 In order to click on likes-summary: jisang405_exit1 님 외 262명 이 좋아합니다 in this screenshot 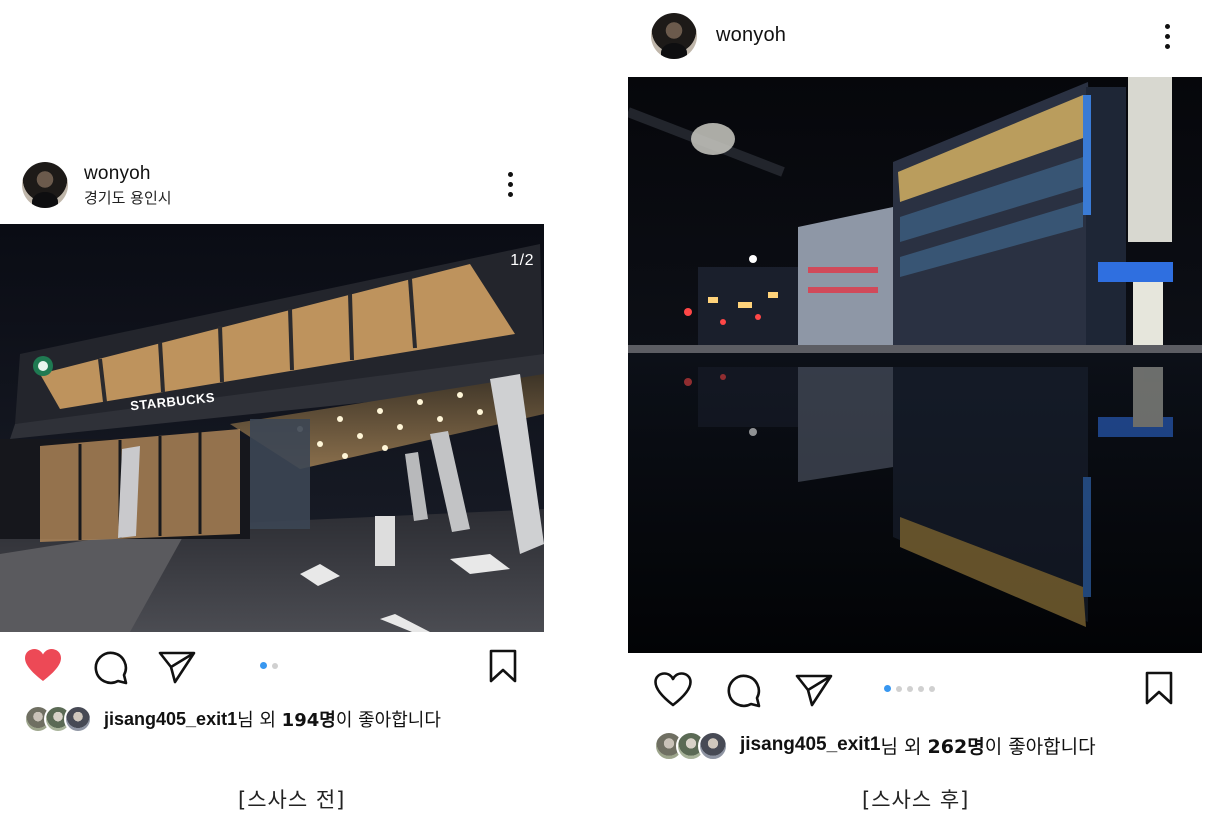, I will do `click(875, 746)`.